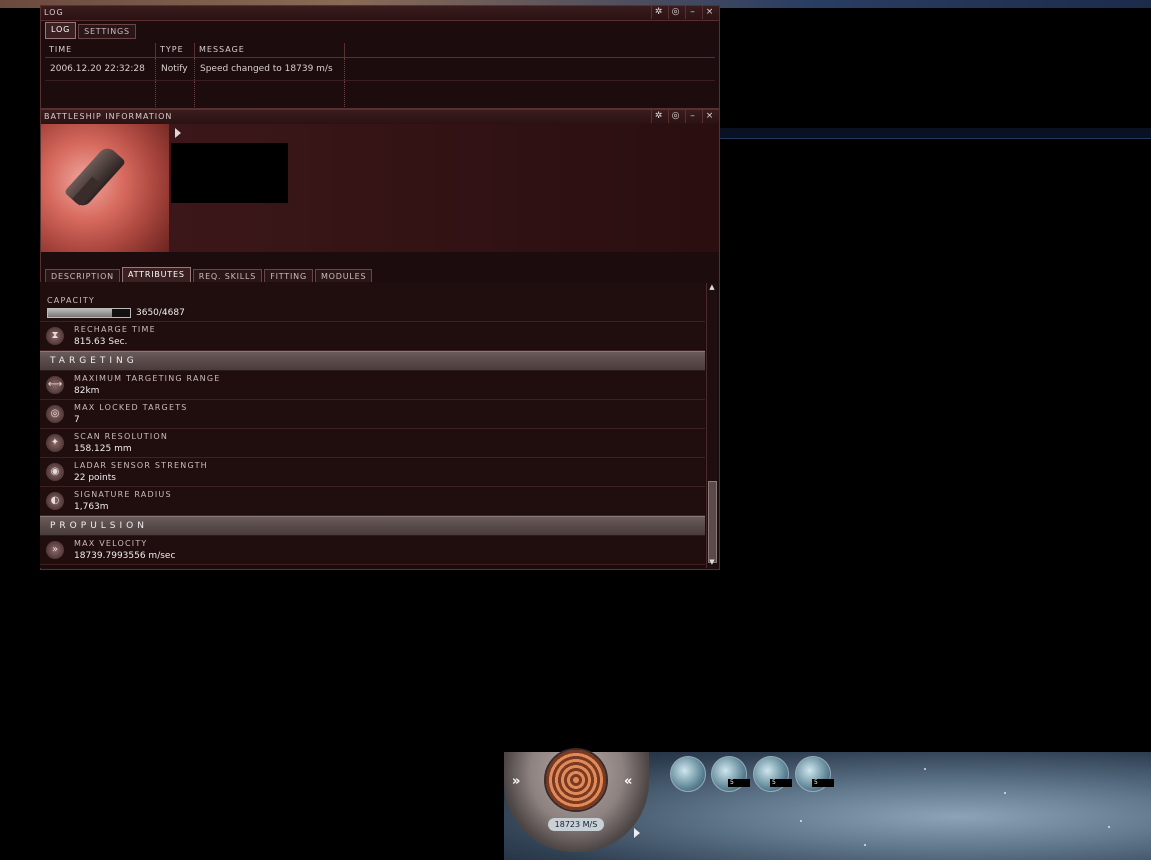 This screenshot has width=1151, height=860. Describe the element at coordinates (372, 550) in the screenshot. I see `list-item: » MAX VELOCITY 18739.7993556 m/sec` at that location.